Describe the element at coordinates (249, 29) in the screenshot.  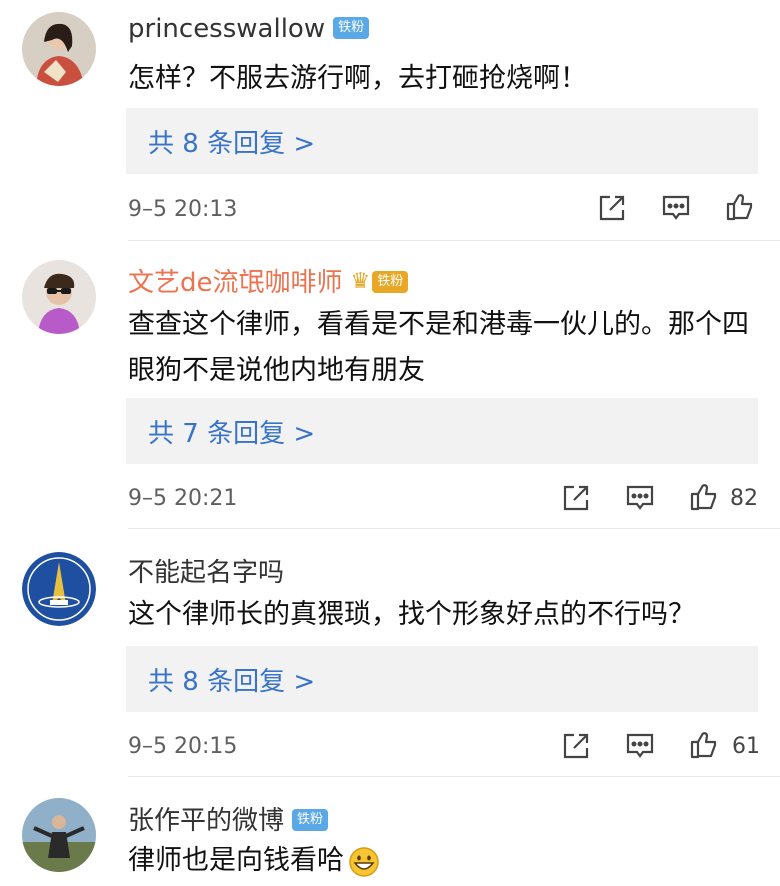
I see `username: princesswallow 铁粉` at that location.